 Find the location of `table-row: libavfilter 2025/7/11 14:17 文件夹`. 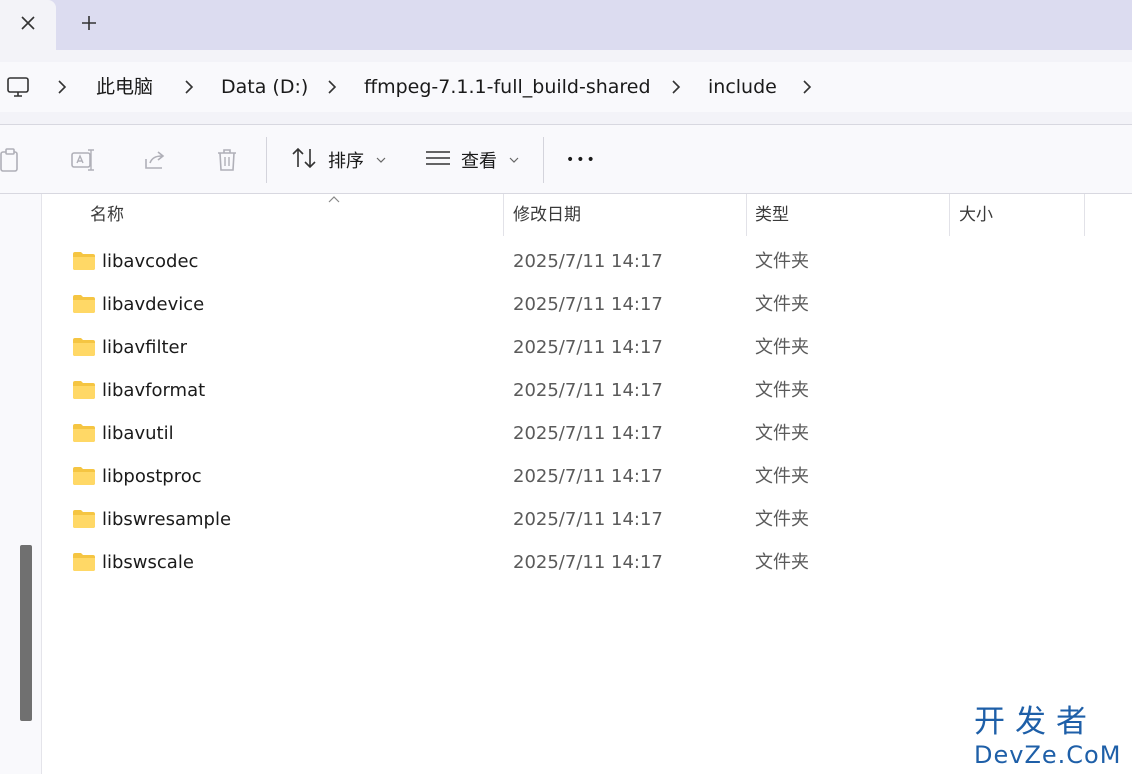

table-row: libavfilter 2025/7/11 14:17 文件夹 is located at coordinates (587, 347).